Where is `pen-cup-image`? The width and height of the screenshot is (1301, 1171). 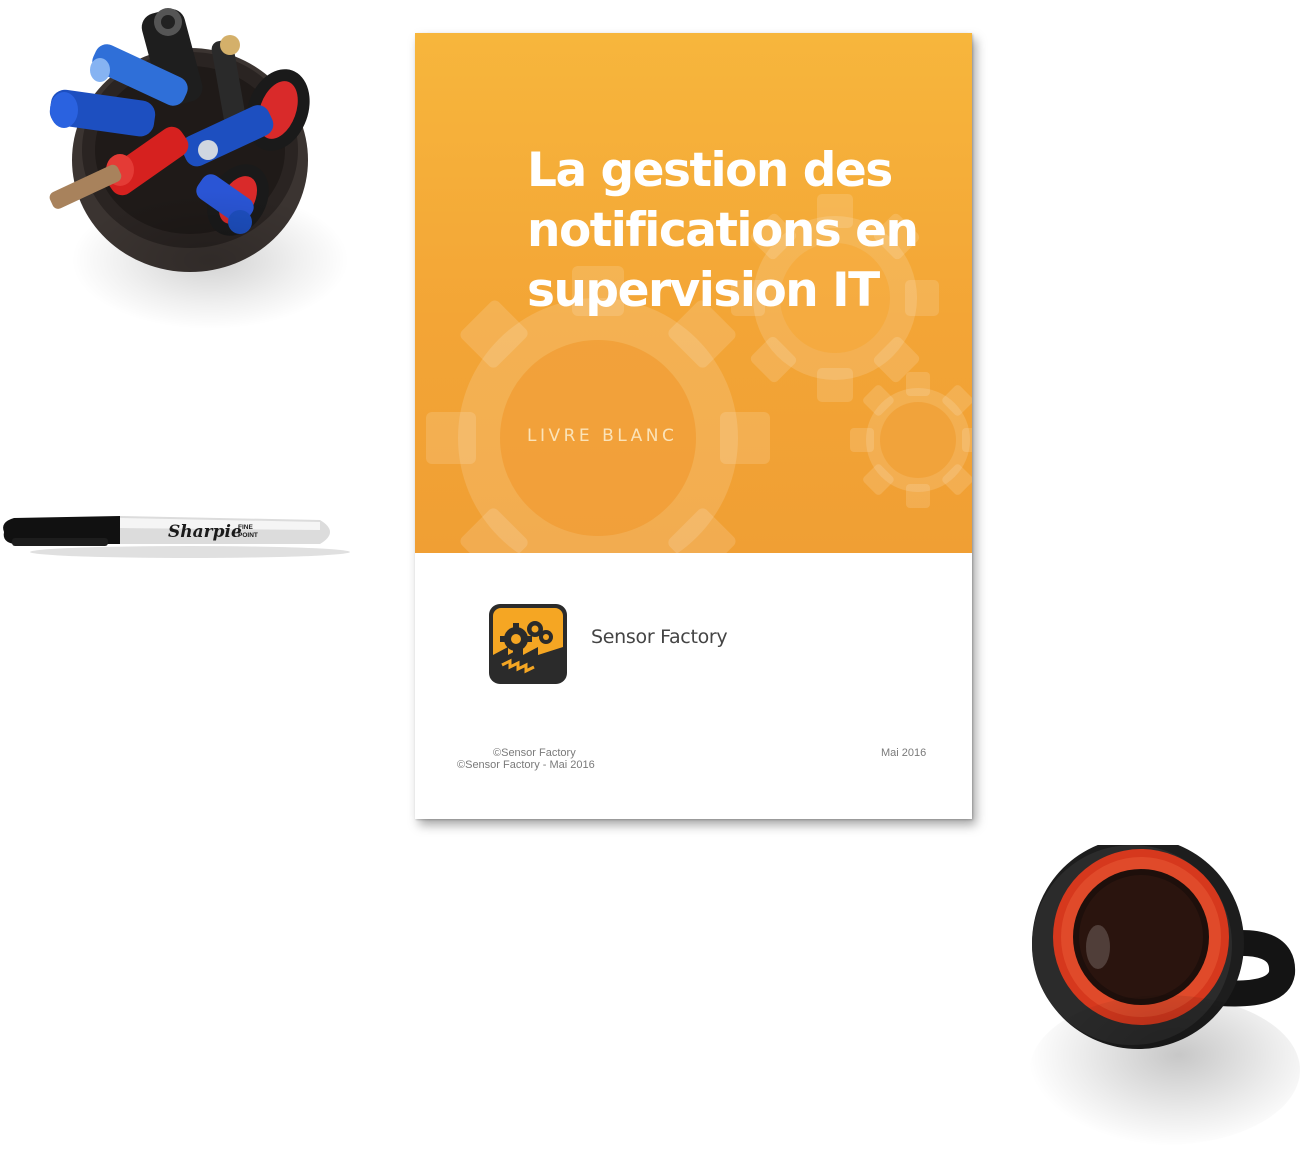 pen-cup-image is located at coordinates (190, 165).